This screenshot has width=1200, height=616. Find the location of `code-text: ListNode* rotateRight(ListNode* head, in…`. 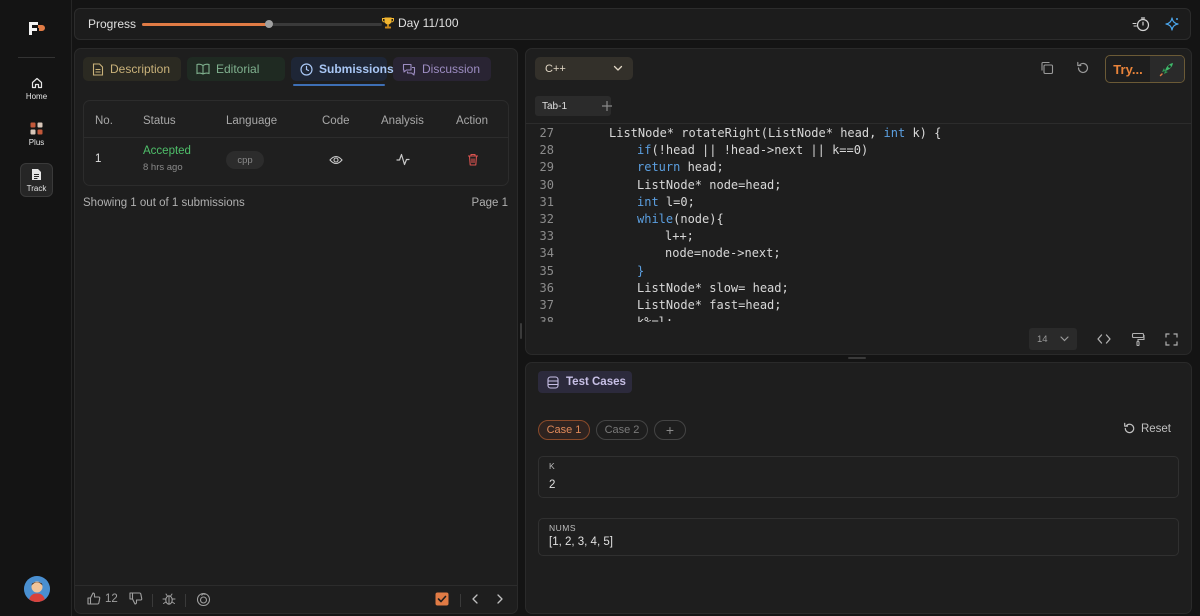

code-text: ListNode* rotateRight(ListNode* head, in… is located at coordinates (775, 133).